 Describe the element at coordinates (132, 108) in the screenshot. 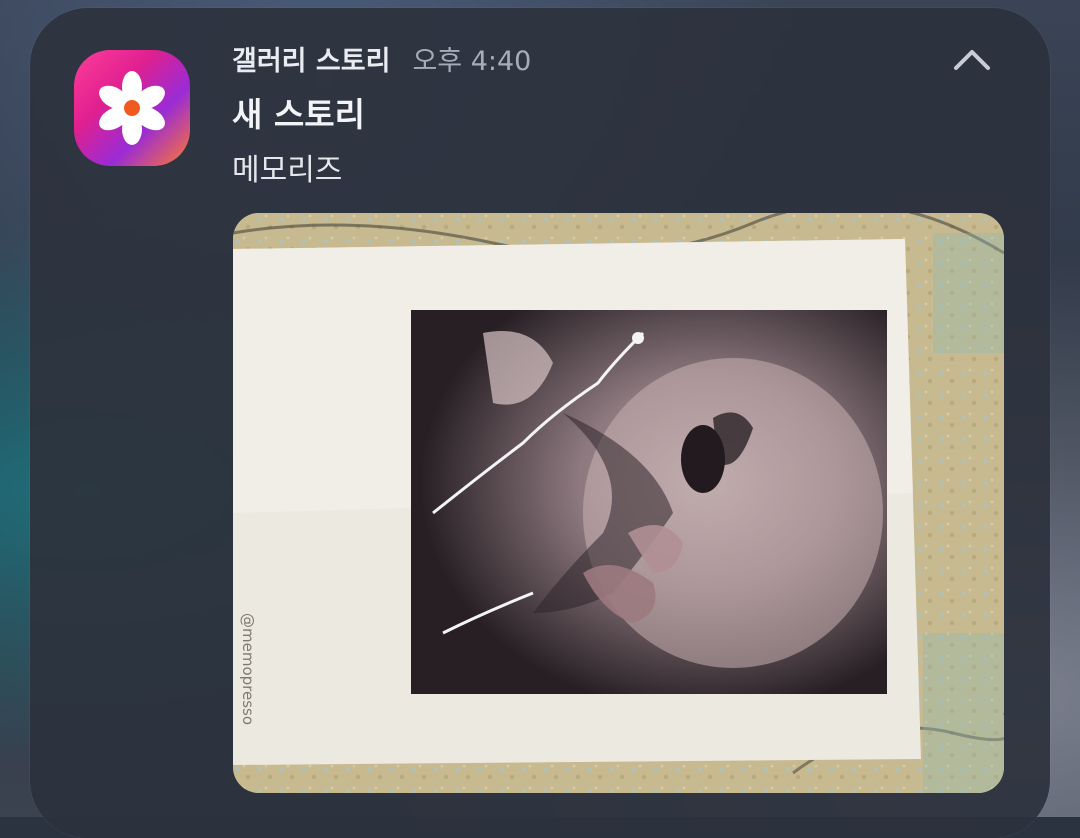

I see `gallery-flower-icon` at that location.